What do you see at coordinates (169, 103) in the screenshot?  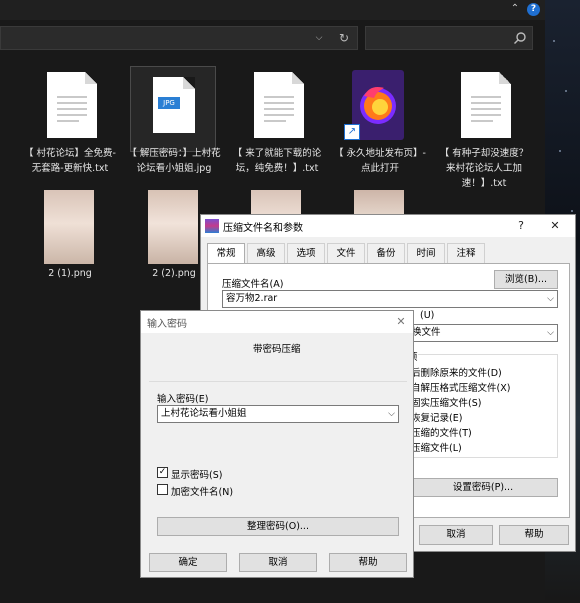 I see `jpg-badge: JPG` at bounding box center [169, 103].